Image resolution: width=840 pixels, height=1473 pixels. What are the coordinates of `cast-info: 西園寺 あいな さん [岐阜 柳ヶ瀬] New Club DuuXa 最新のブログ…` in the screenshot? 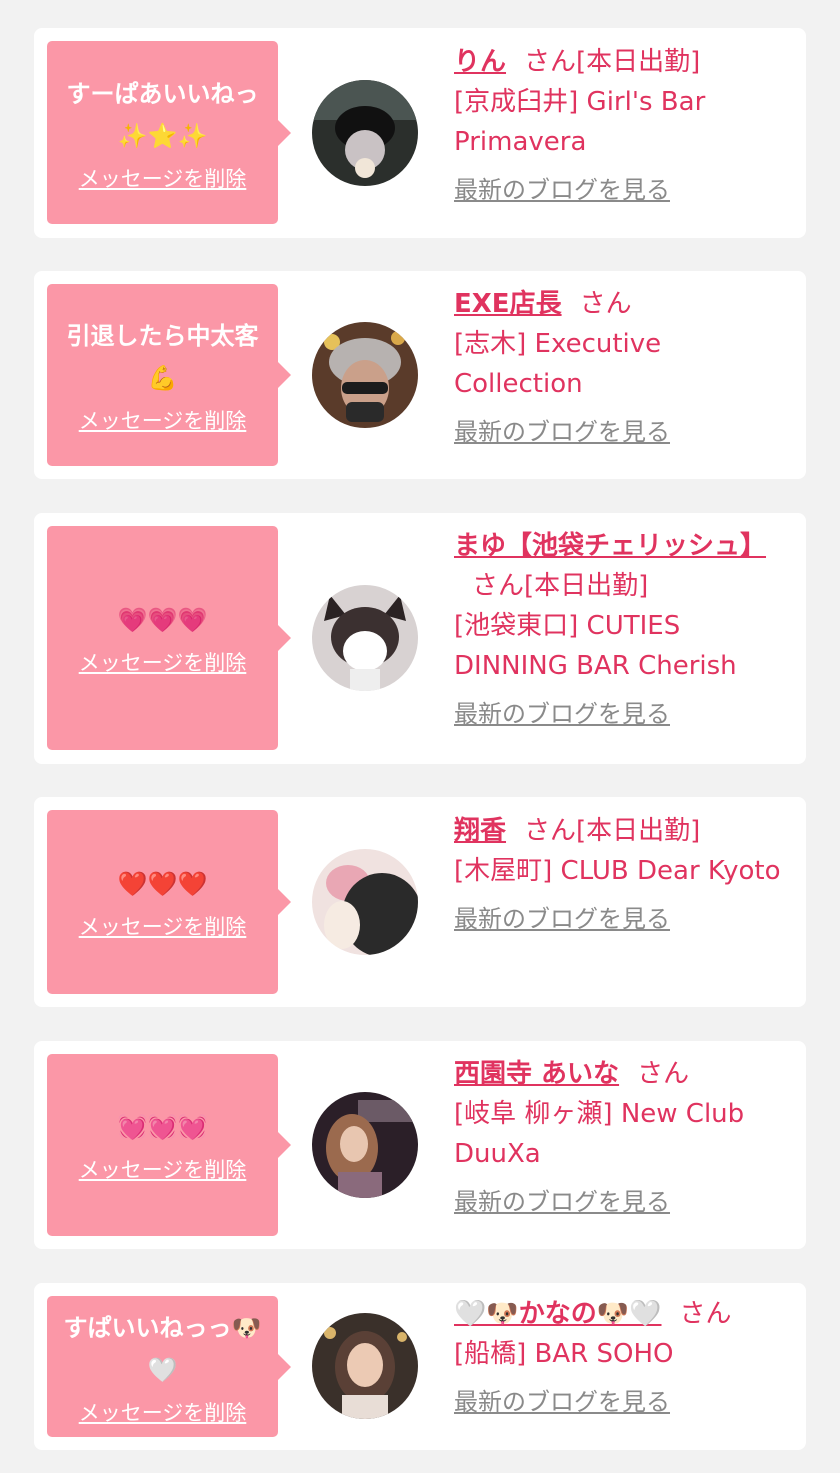 It's located at (619, 1138).